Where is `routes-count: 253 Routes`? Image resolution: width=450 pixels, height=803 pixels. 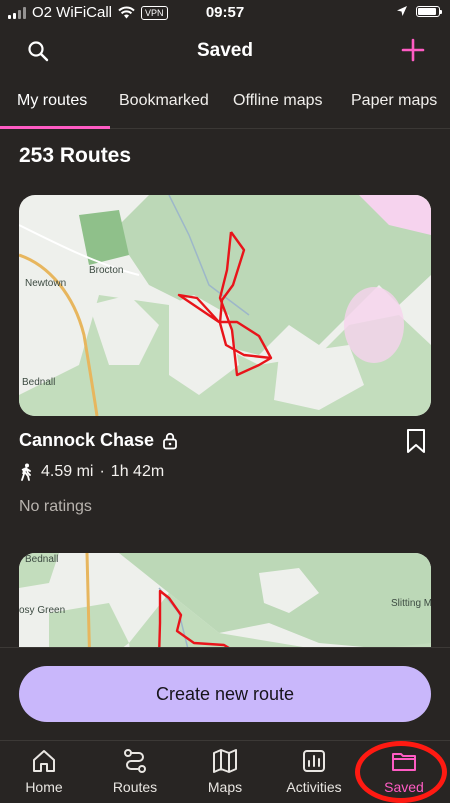
routes-count: 253 Routes is located at coordinates (75, 155).